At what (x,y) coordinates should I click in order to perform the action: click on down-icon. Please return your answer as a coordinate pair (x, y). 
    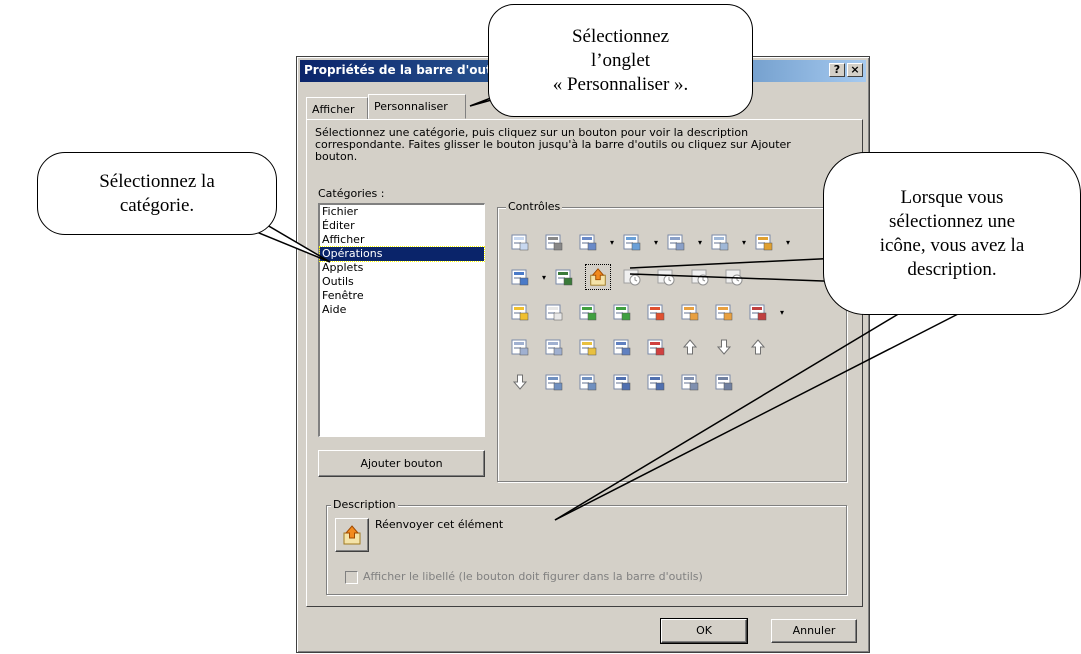
    Looking at the image, I should click on (724, 347).